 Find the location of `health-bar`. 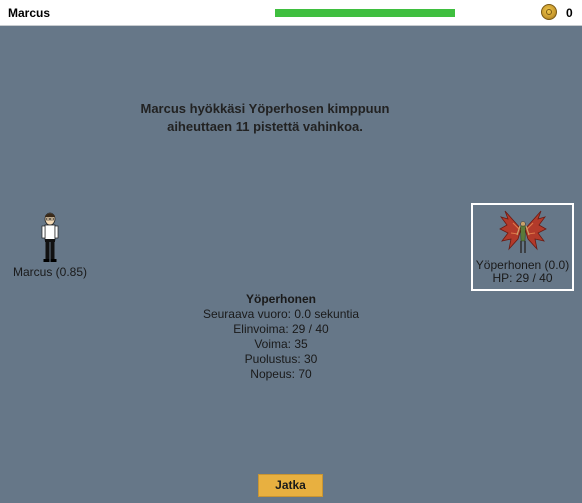

health-bar is located at coordinates (365, 13).